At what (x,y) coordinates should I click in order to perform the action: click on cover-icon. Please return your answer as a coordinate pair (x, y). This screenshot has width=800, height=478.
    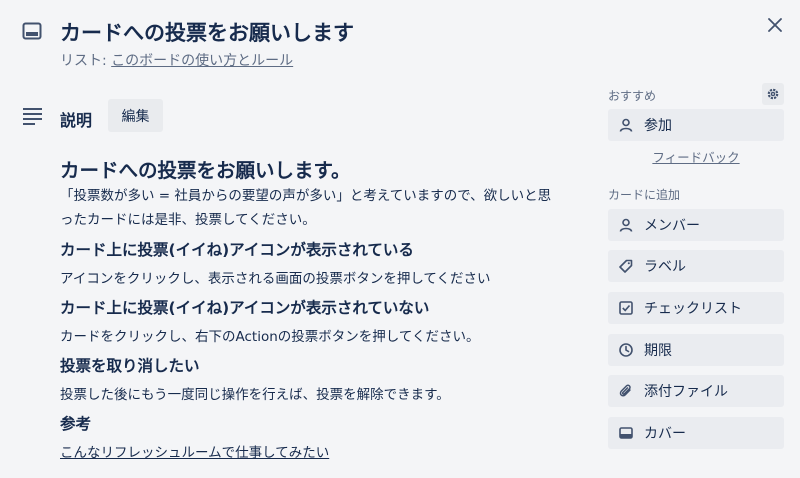
    Looking at the image, I should click on (626, 433).